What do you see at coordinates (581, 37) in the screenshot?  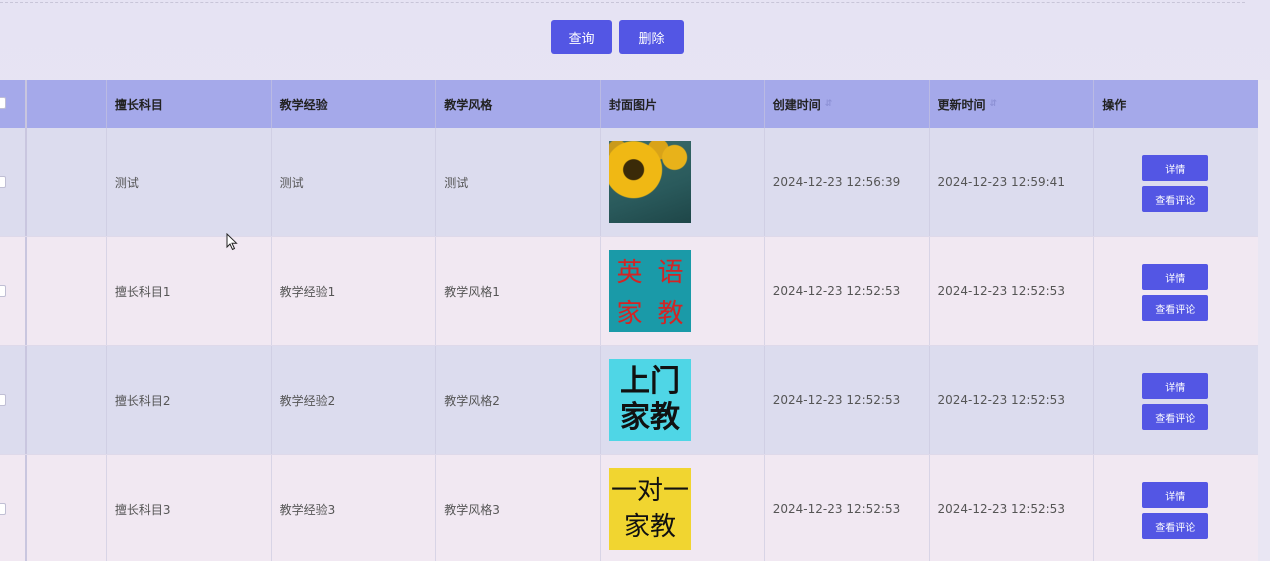 I see `query-button: 查询` at bounding box center [581, 37].